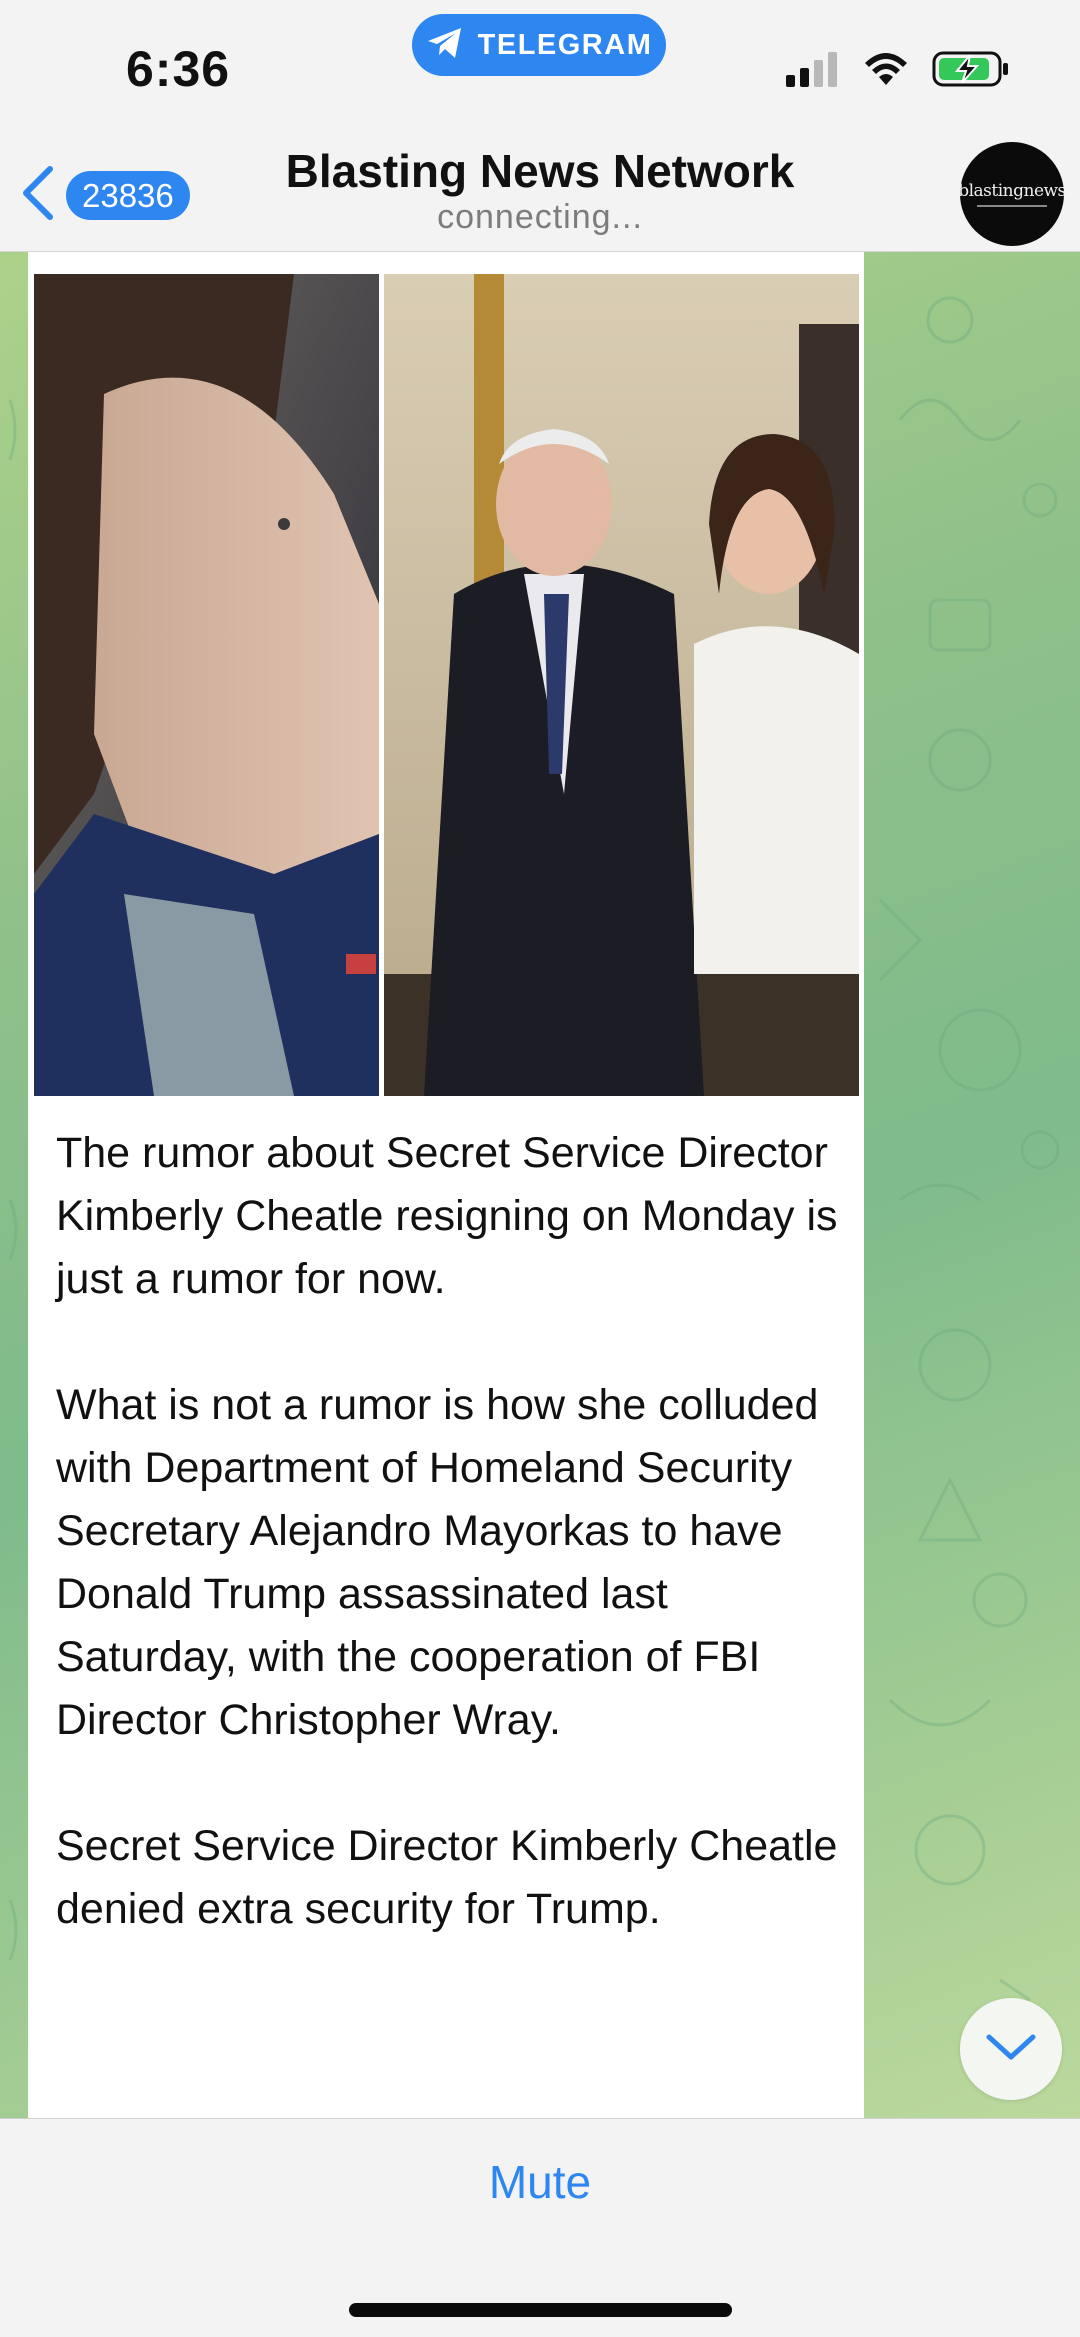 This screenshot has height=2337, width=1080. I want to click on telegram-app-pill: TELEGRAM, so click(539, 45).